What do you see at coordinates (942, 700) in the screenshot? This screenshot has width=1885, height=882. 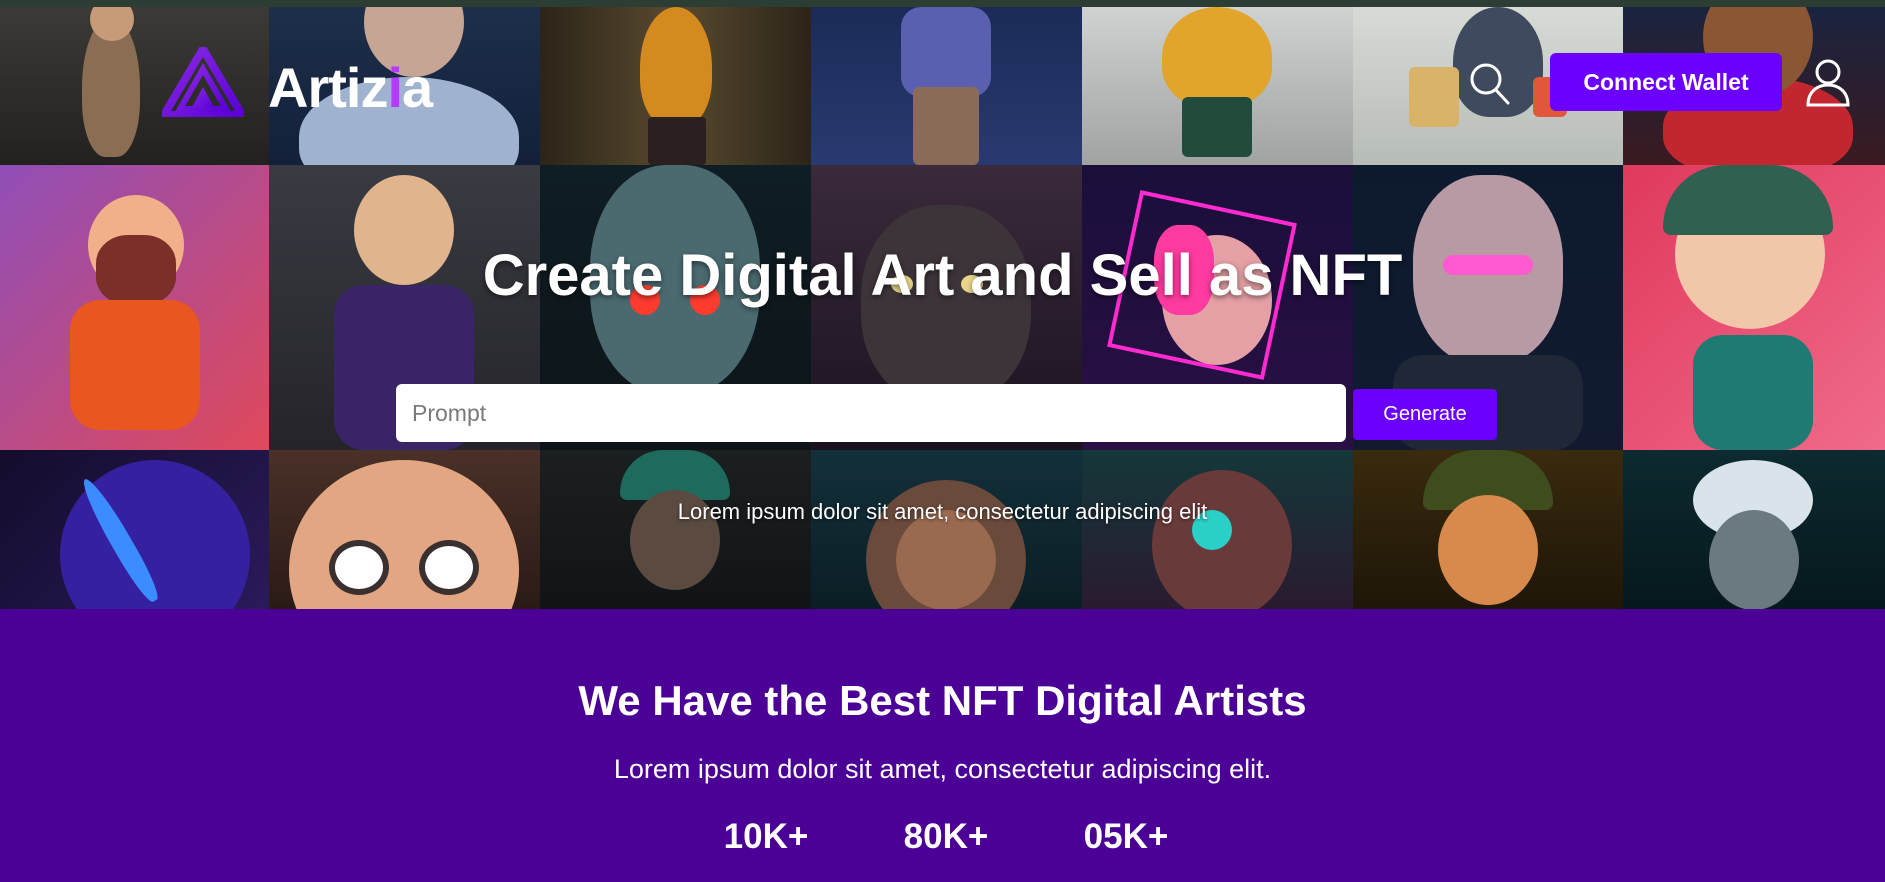 I see `artists-title: We Have the Best NFT Digital Artists` at bounding box center [942, 700].